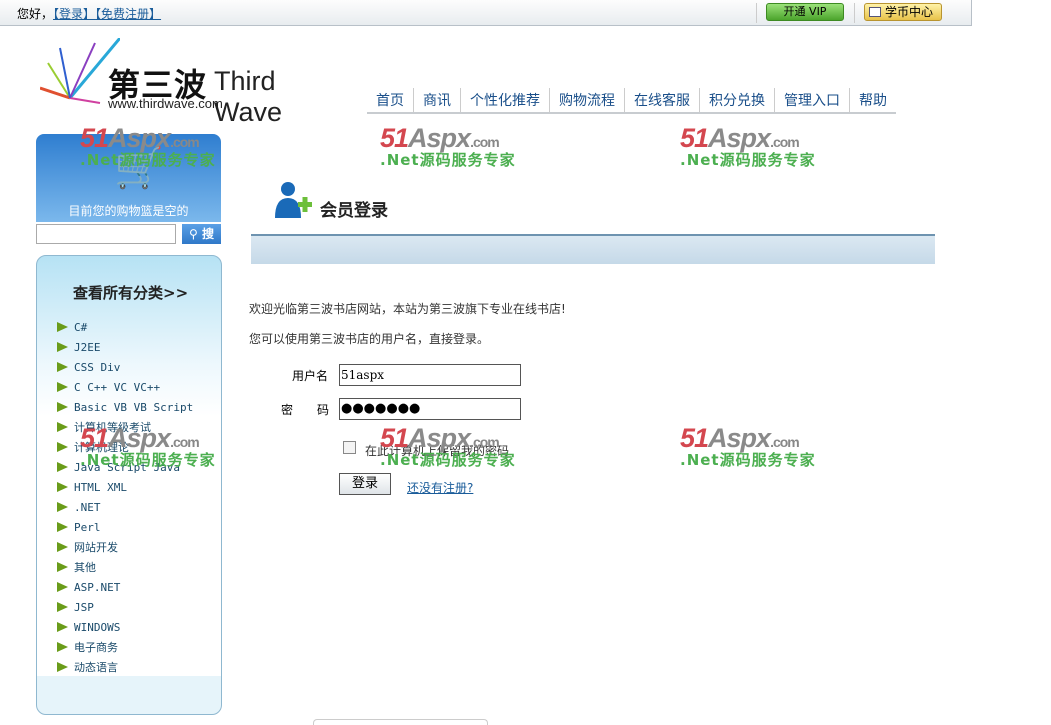  Describe the element at coordinates (125, 508) in the screenshot. I see `category-item: .NET` at that location.